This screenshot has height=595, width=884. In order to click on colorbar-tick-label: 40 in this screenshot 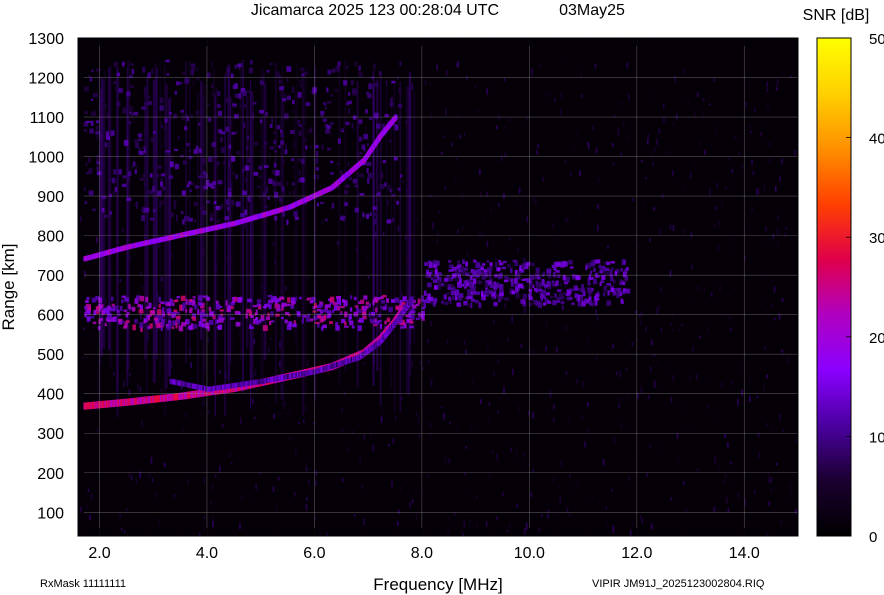, I will do `click(876, 139)`.